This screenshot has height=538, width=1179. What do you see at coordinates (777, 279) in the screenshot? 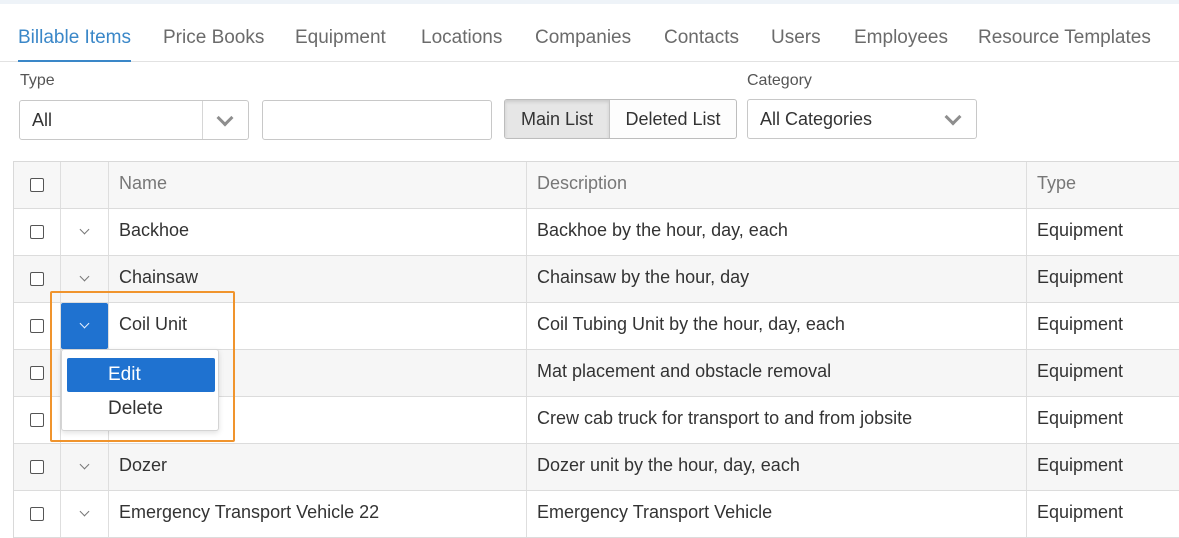
I see `cell-description: Chainsaw by the hour, day` at bounding box center [777, 279].